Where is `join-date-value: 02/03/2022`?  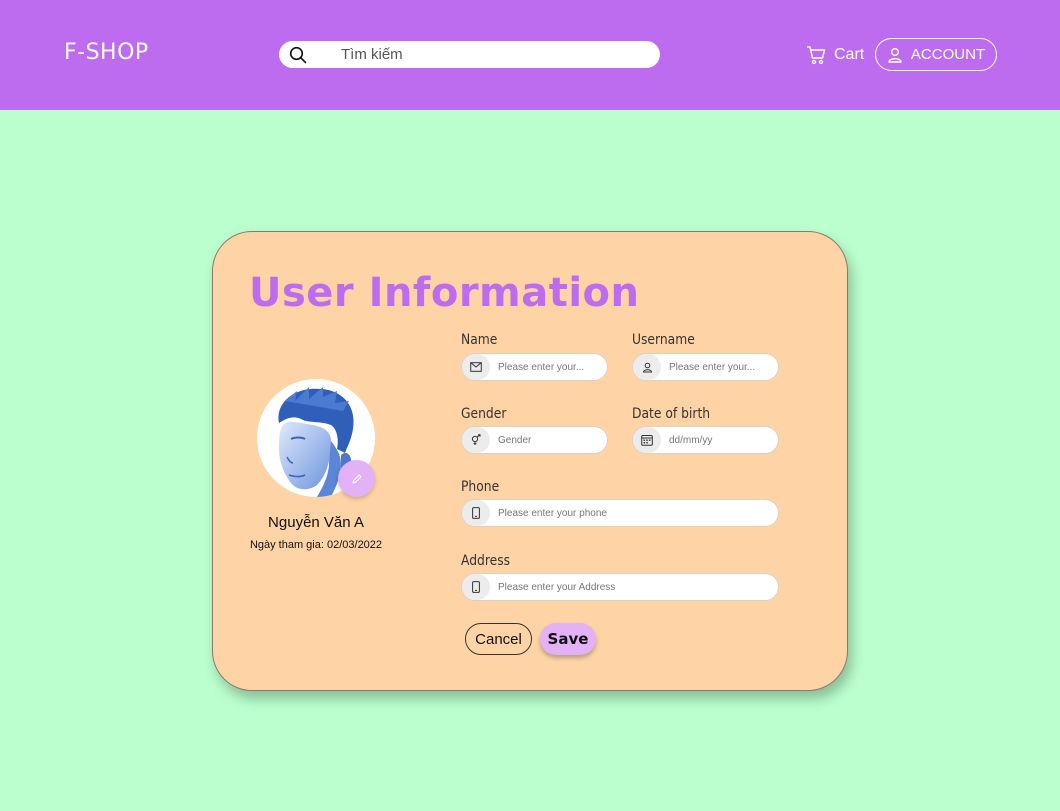
join-date-value: 02/03/2022 is located at coordinates (354, 545).